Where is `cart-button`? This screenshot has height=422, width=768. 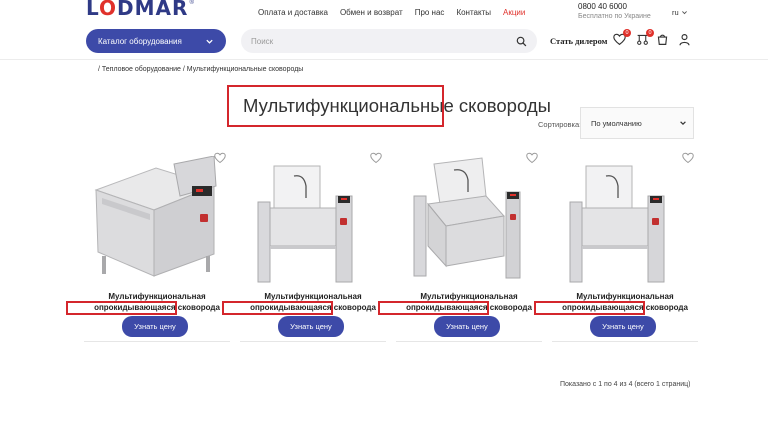 cart-button is located at coordinates (663, 40).